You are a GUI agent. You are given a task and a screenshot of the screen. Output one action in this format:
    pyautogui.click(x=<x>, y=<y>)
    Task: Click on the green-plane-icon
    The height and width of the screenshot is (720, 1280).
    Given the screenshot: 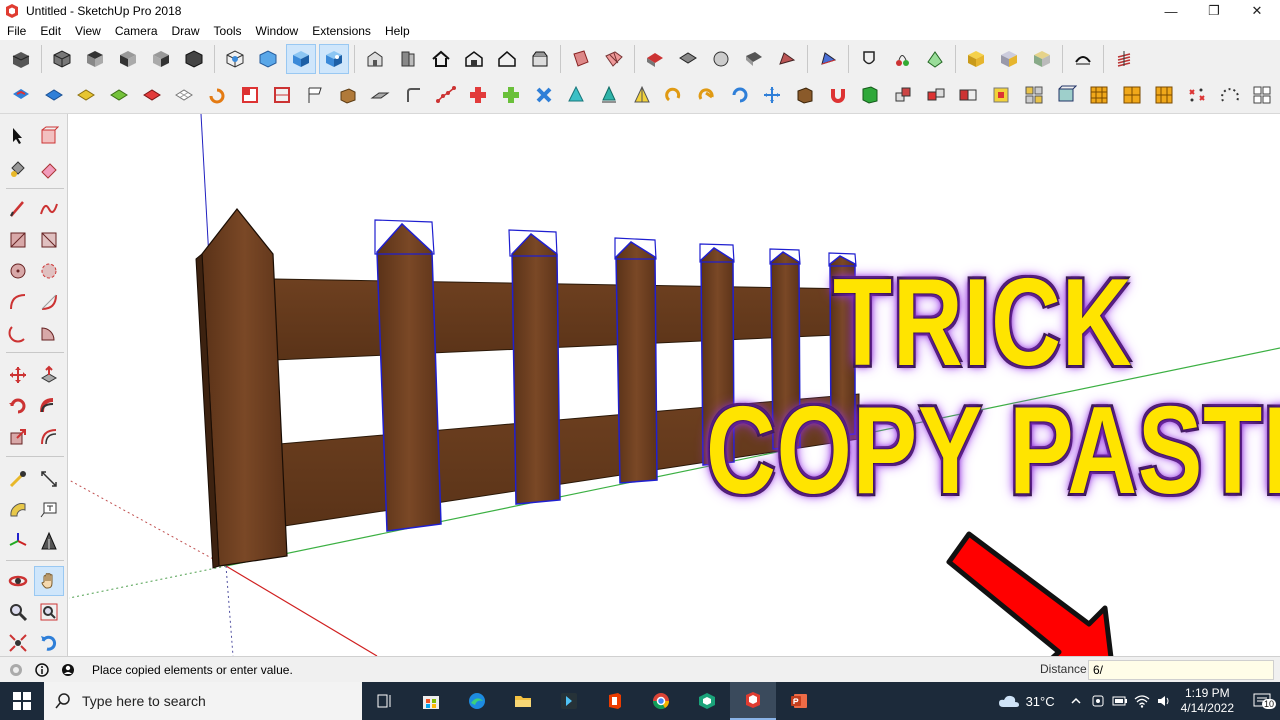 What is the action you would take?
    pyautogui.click(x=119, y=95)
    